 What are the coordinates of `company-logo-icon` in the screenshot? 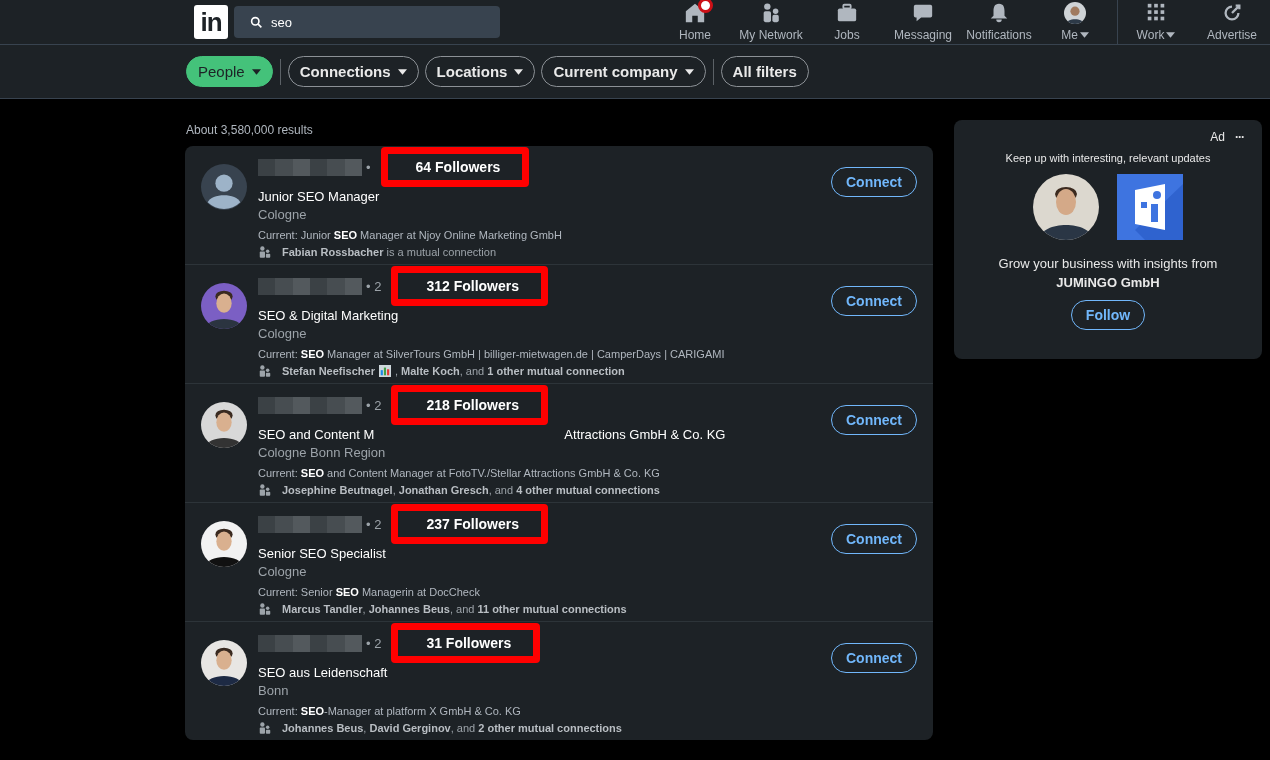 It's located at (1150, 207).